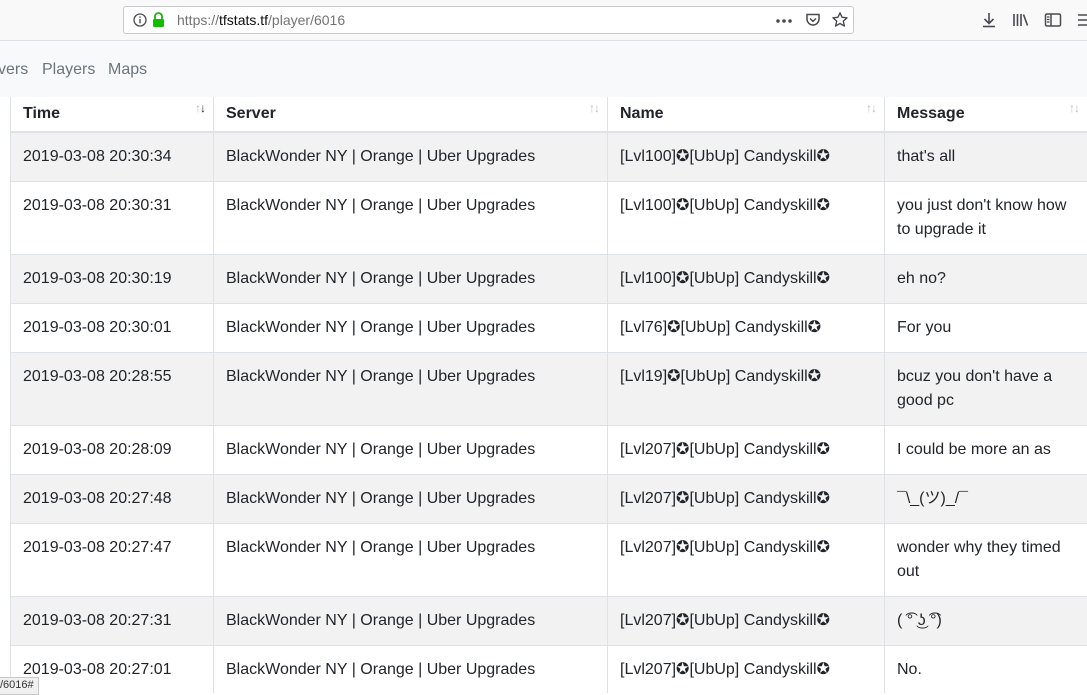 Image resolution: width=1087 pixels, height=695 pixels. Describe the element at coordinates (127, 70) in the screenshot. I see `nav-link-maps: Maps` at that location.